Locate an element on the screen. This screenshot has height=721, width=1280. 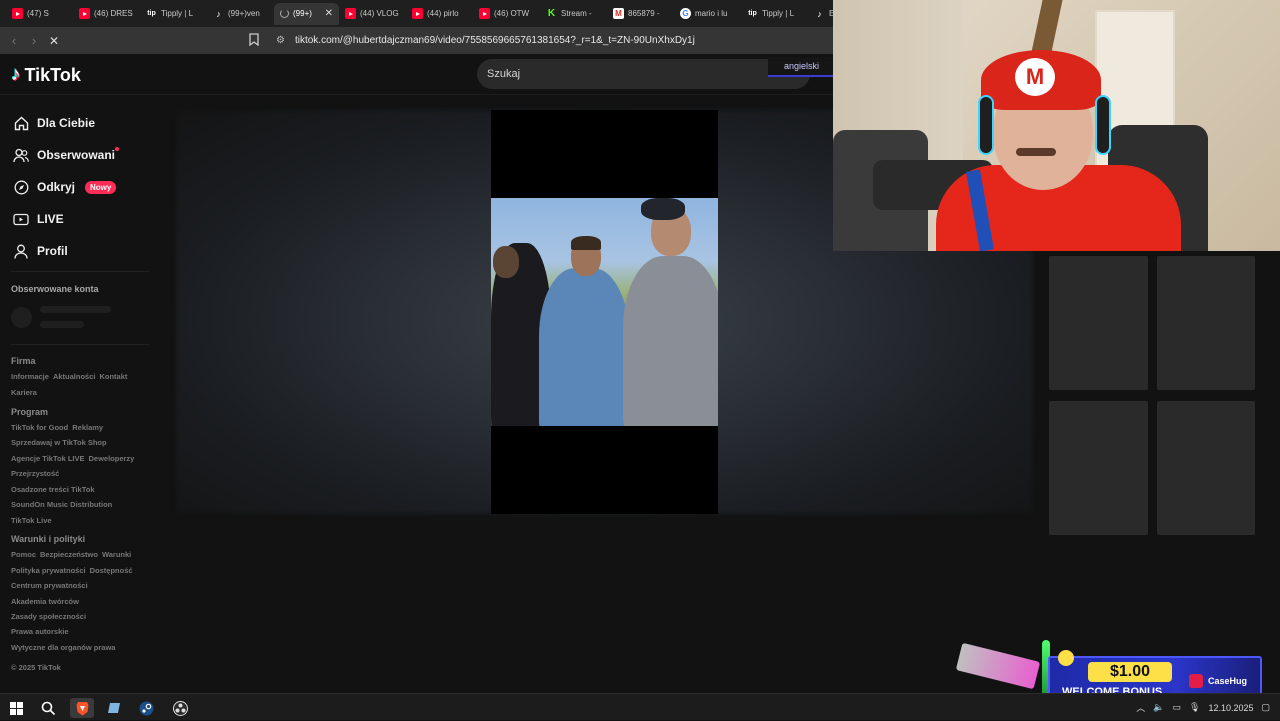
ad-price: $1.00 is located at coordinates (1130, 672).